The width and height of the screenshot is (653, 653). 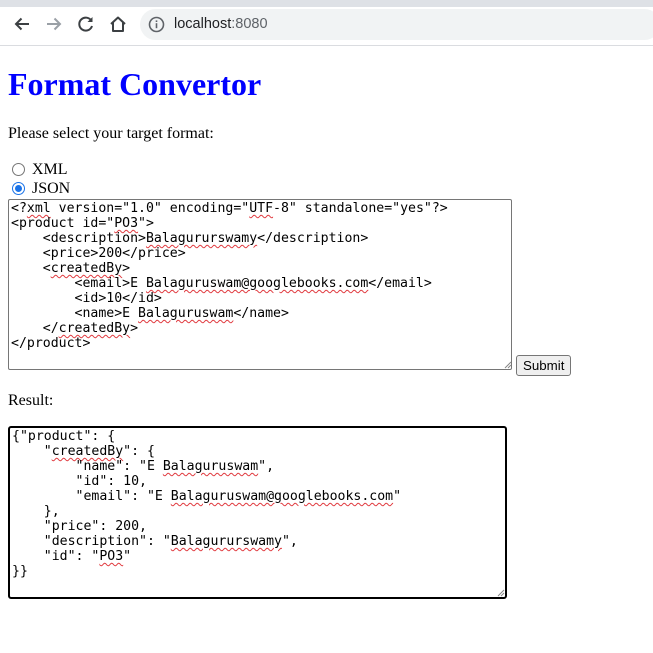 I want to click on format-option-json: JSON, so click(x=41, y=188).